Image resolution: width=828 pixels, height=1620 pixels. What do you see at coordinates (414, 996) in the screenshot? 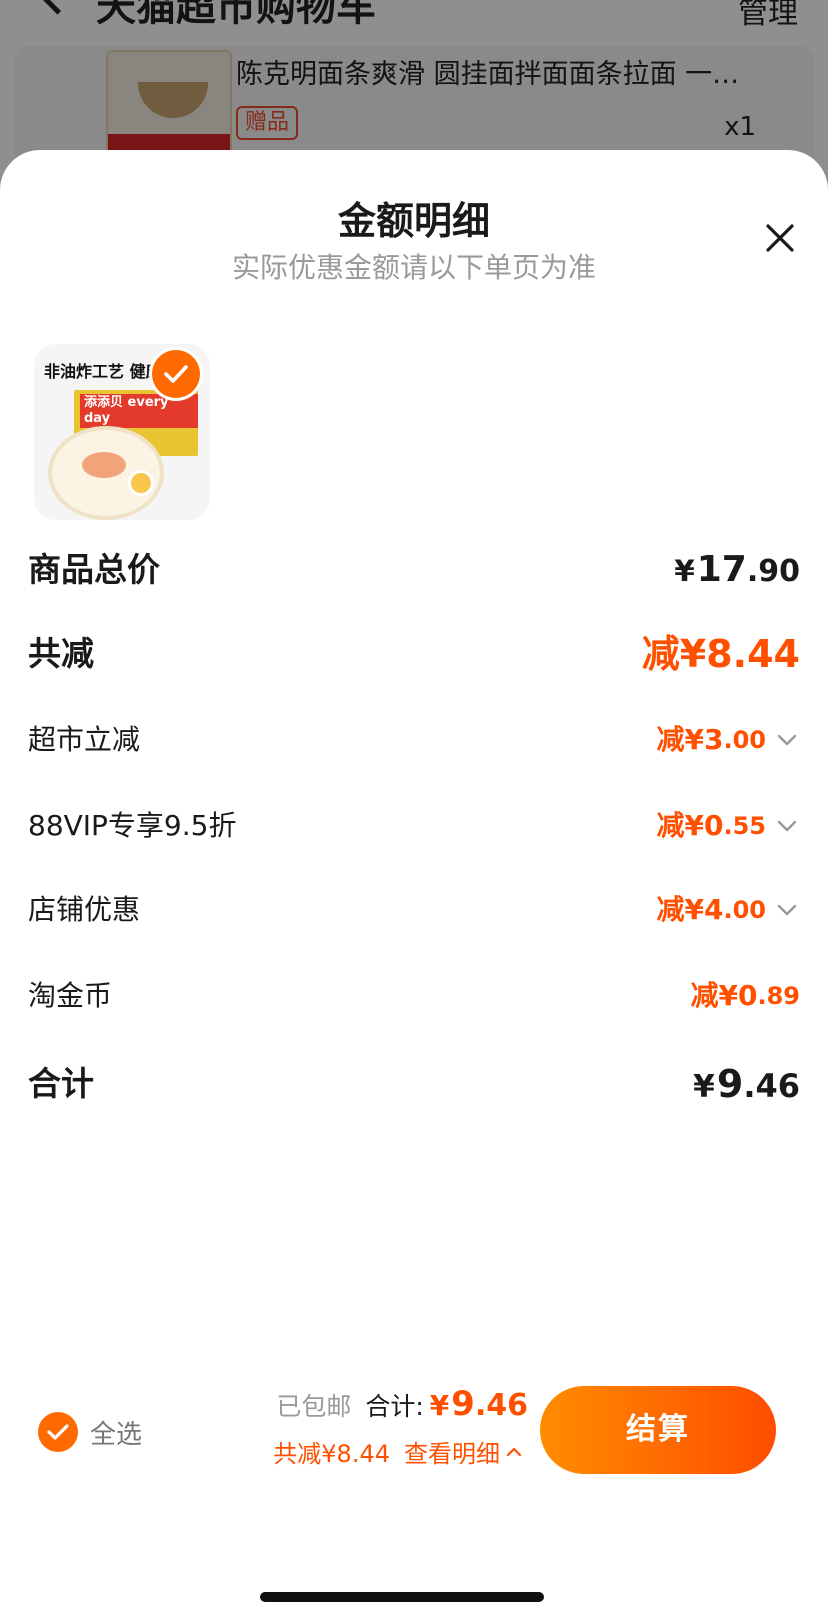
I see `row-coin-discount: 淘金币 减¥ 0.89` at bounding box center [414, 996].